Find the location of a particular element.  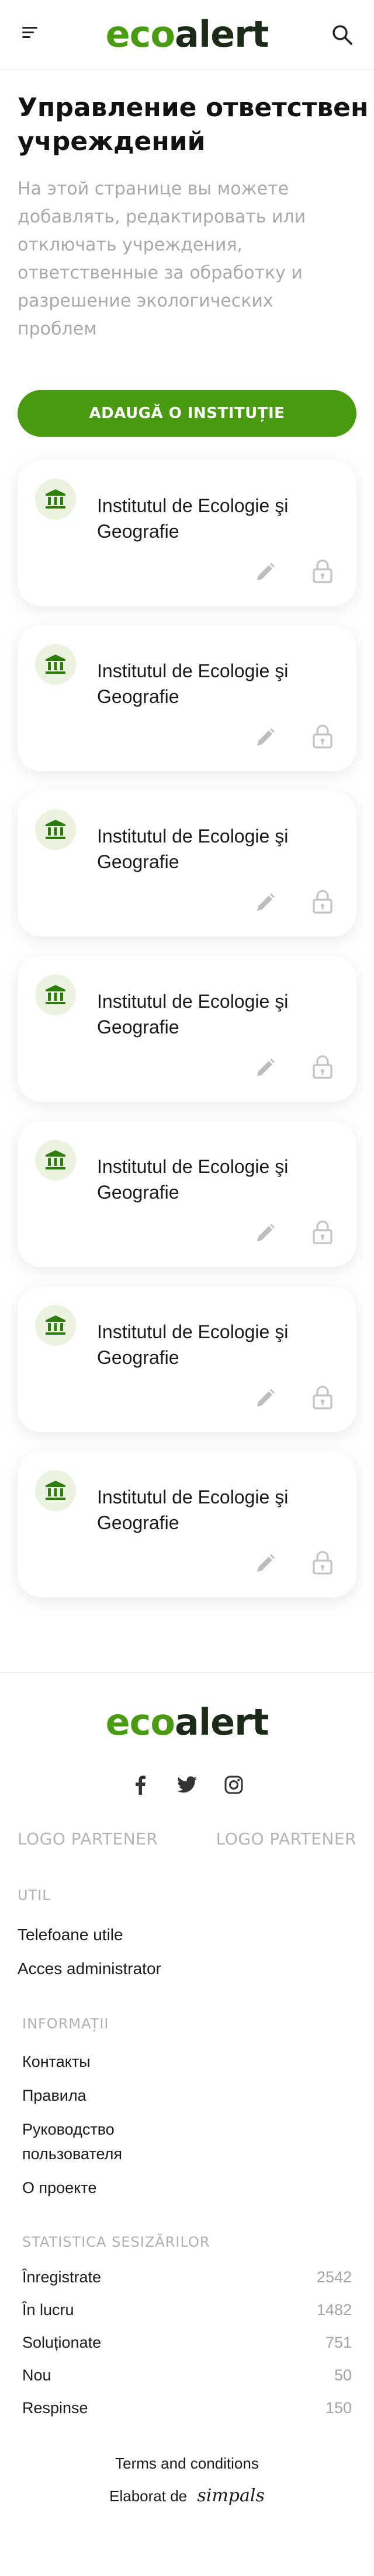

stat-value: 1482 is located at coordinates (334, 2310).